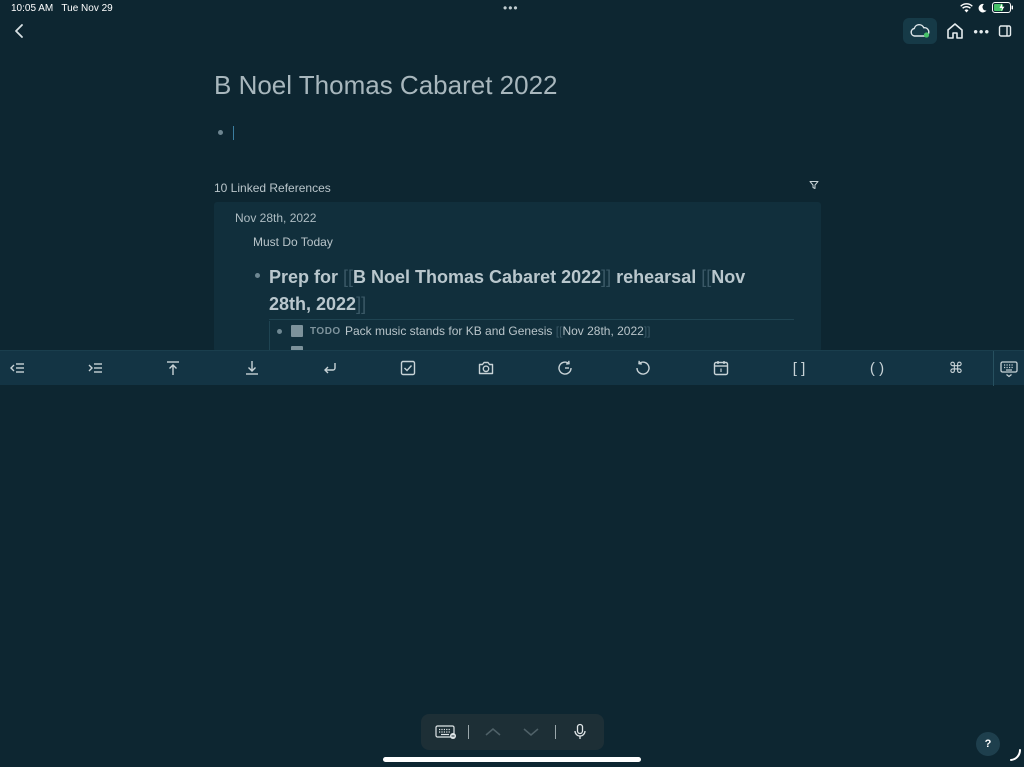 This screenshot has height=767, width=1024. I want to click on move-down-icon, so click(252, 368).